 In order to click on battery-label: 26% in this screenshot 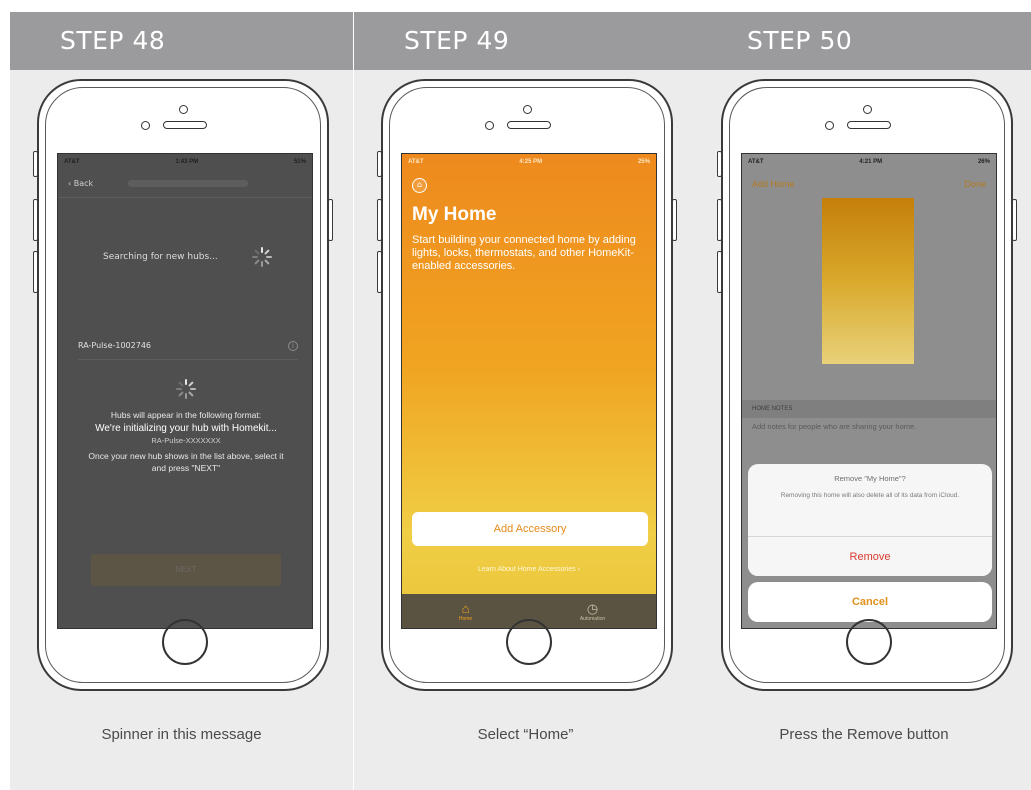, I will do `click(983, 162)`.